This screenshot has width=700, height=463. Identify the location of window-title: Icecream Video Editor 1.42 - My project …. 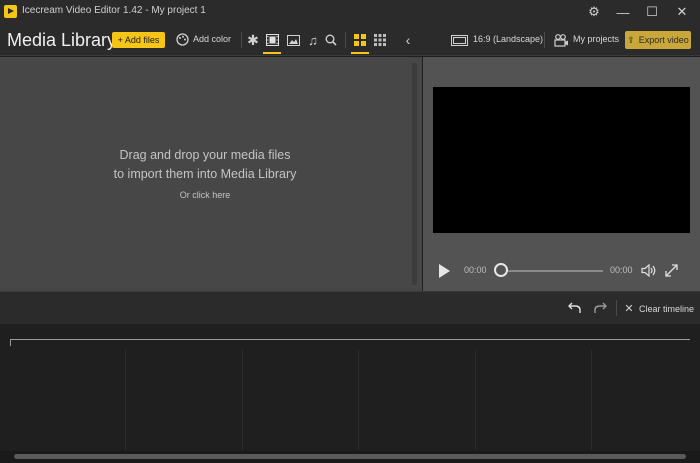
(114, 10).